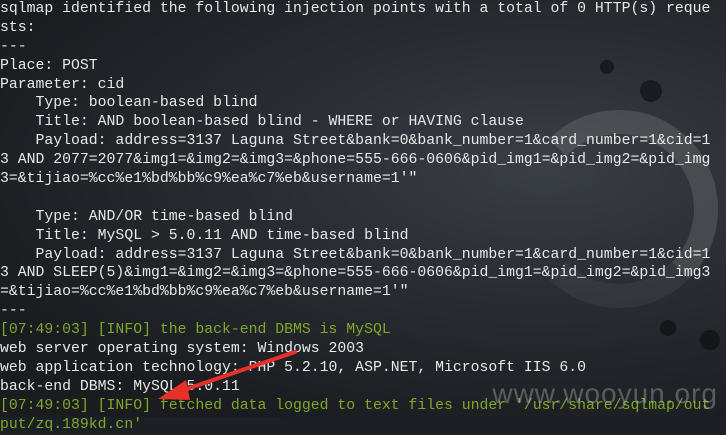  What do you see at coordinates (71, 424) in the screenshot?
I see `terminal-info-line: put/zq.189kd.cn'` at bounding box center [71, 424].